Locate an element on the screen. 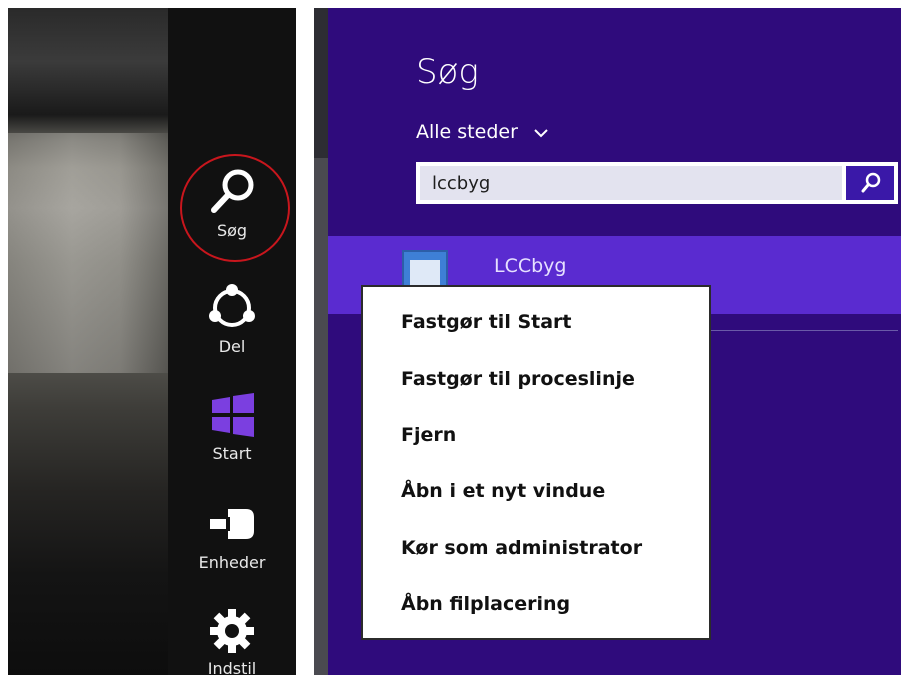  charm-label-start: Start is located at coordinates (232, 453).